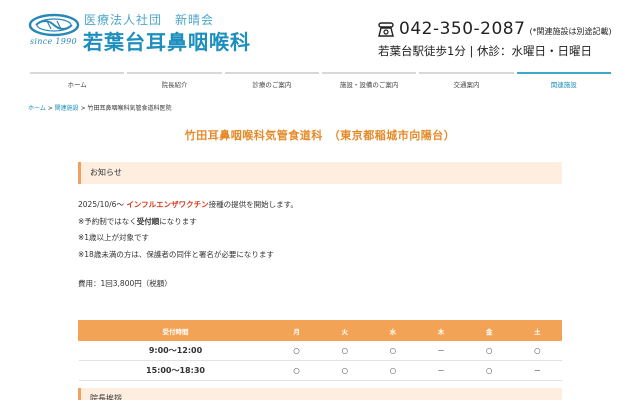 This screenshot has width=640, height=400. I want to click on nav-item-medical-guide: 診療のご案内, so click(271, 82).